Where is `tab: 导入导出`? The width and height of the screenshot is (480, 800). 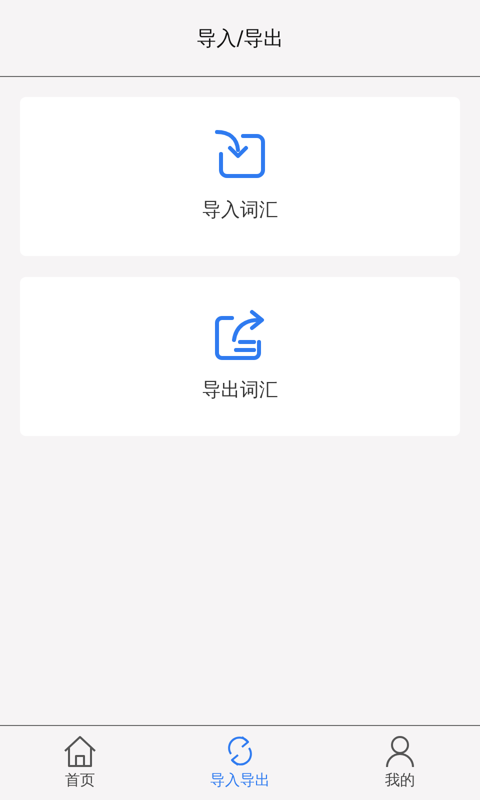 tab: 导入导出 is located at coordinates (240, 763).